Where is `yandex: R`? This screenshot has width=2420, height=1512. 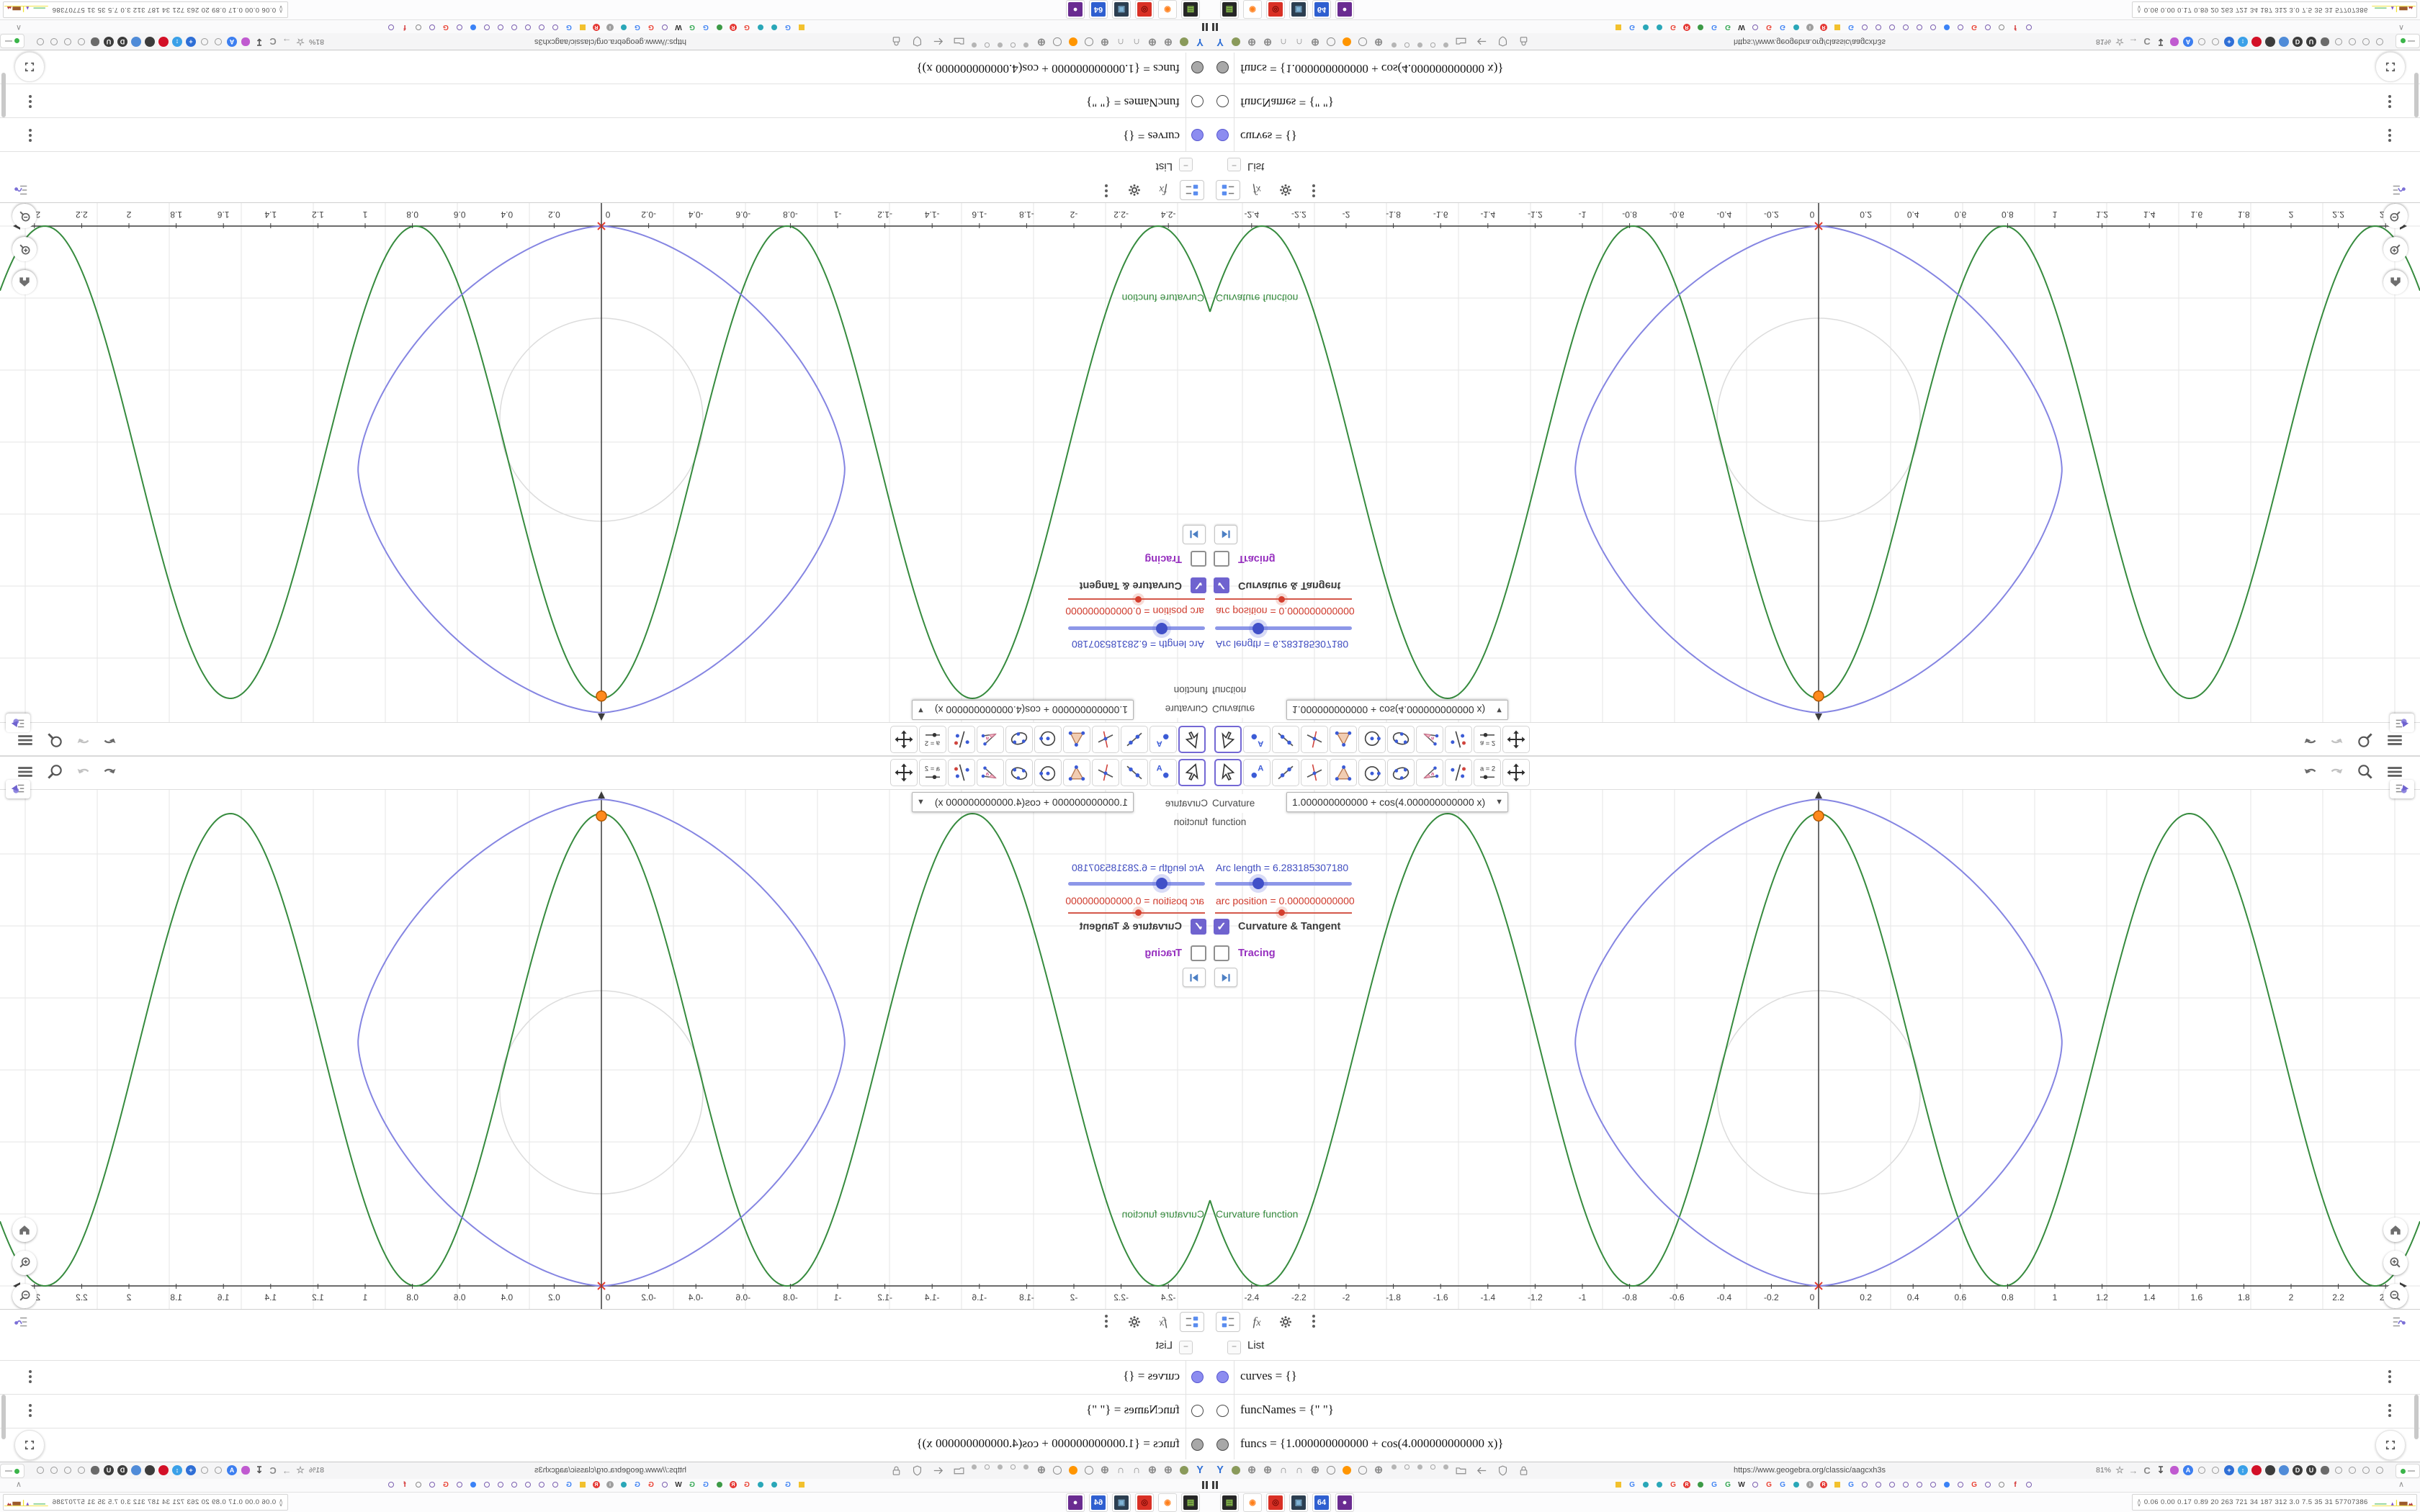 yandex: R is located at coordinates (733, 27).